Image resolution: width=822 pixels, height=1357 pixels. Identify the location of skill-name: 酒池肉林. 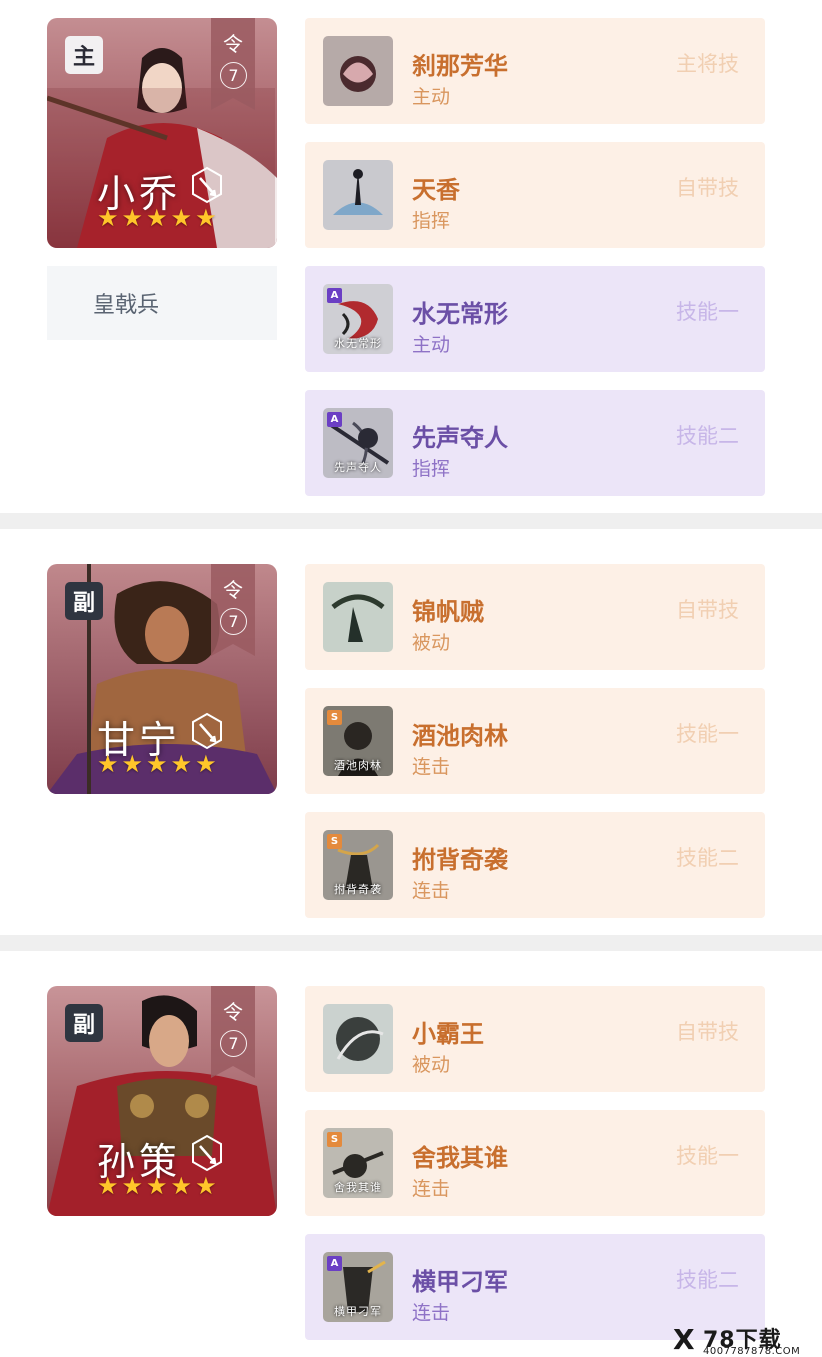
(460, 736).